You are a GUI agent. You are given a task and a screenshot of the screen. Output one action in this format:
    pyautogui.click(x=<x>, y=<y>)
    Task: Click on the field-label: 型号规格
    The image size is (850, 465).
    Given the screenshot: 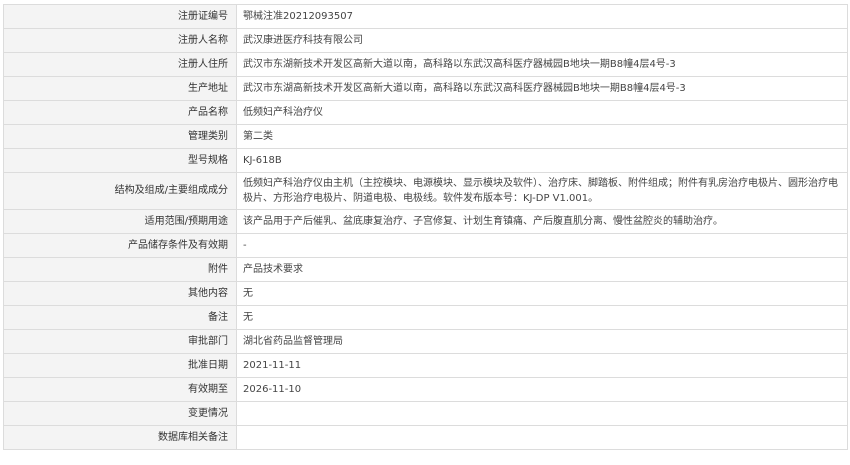 What is the action you would take?
    pyautogui.click(x=120, y=160)
    